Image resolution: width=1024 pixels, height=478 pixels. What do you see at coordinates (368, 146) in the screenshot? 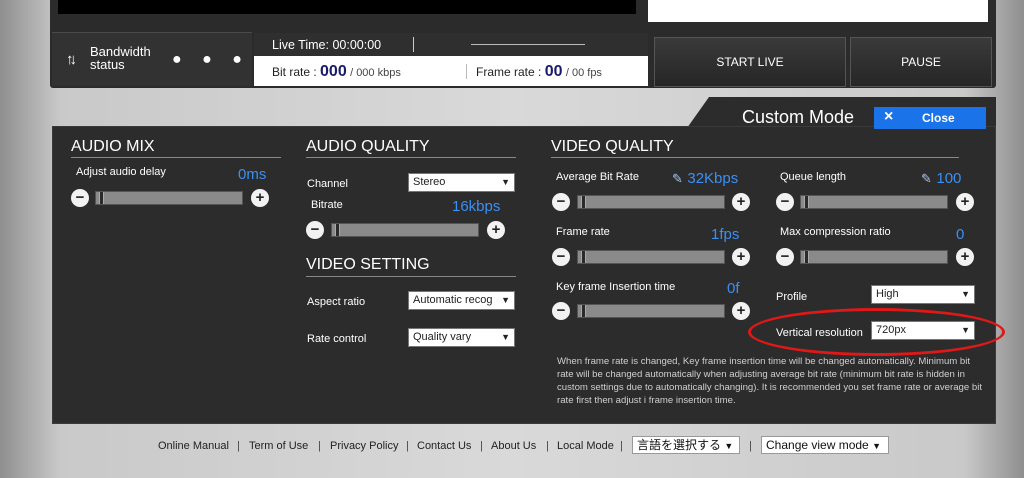
I see `audio-quality-heading: AUDIO QUALITY` at bounding box center [368, 146].